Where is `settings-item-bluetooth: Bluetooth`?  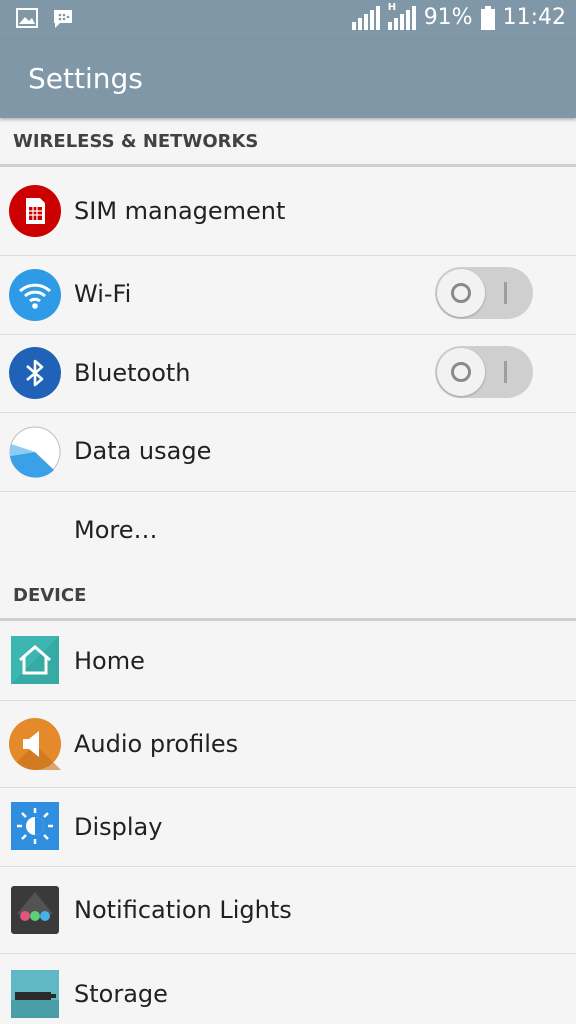
settings-item-bluetooth: Bluetooth is located at coordinates (288, 374).